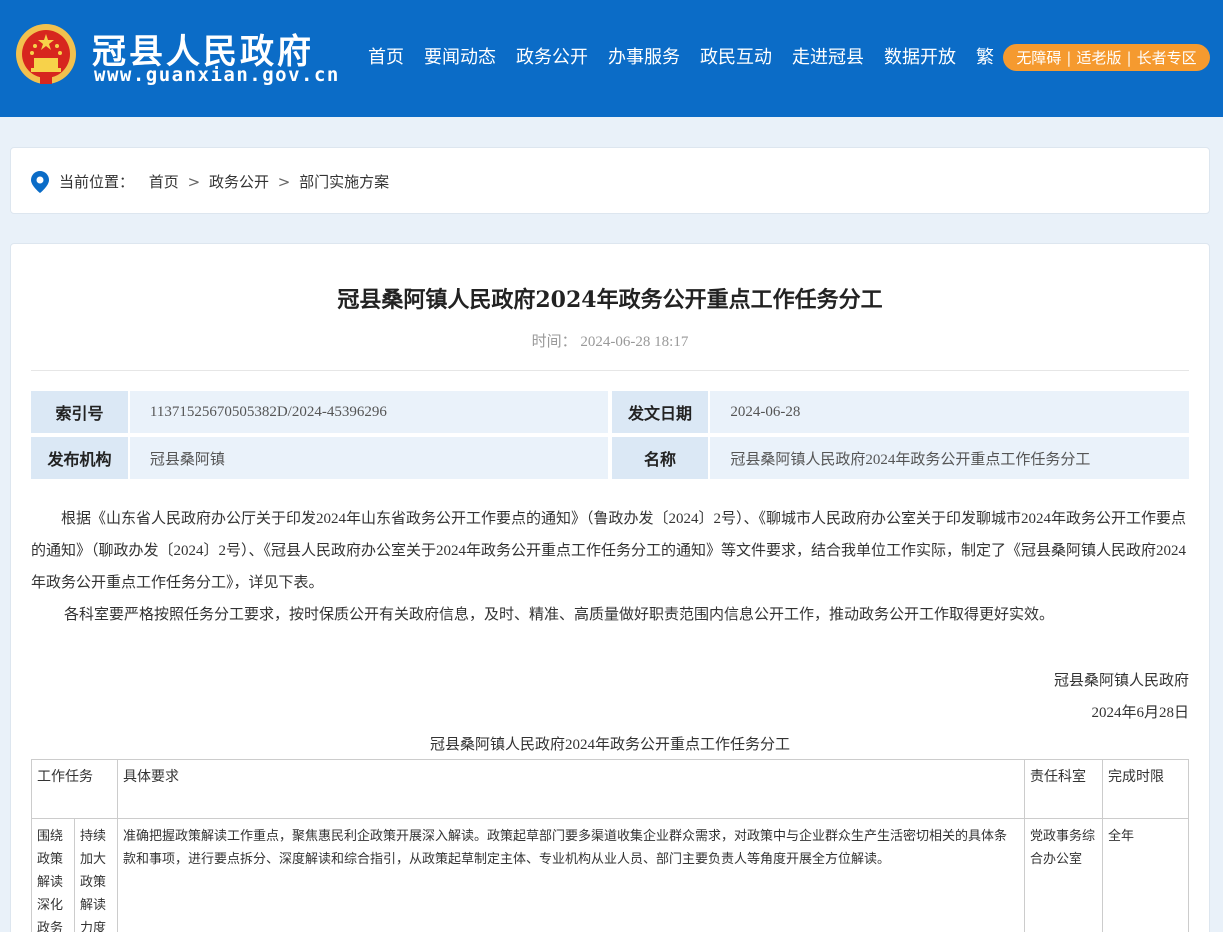 This screenshot has width=1223, height=932. I want to click on senior-zone-link: 长者专区, so click(1167, 57).